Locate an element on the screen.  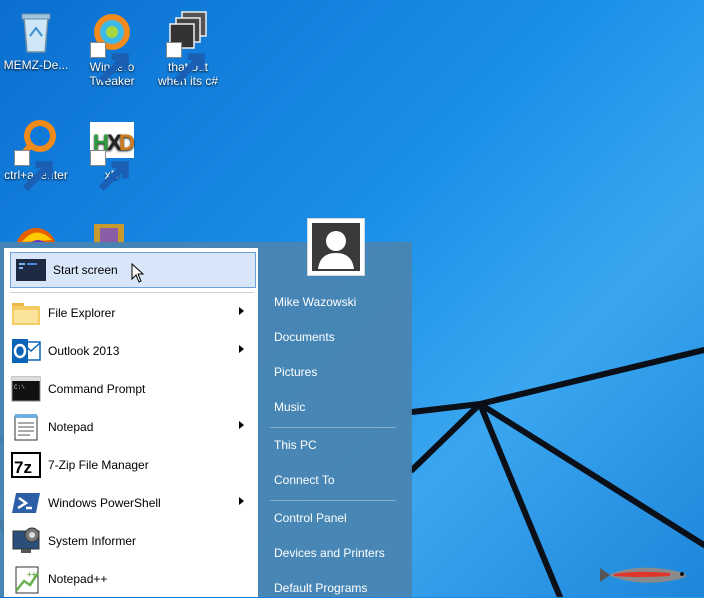
svg-text: 7z is located at coordinates (23, 467).